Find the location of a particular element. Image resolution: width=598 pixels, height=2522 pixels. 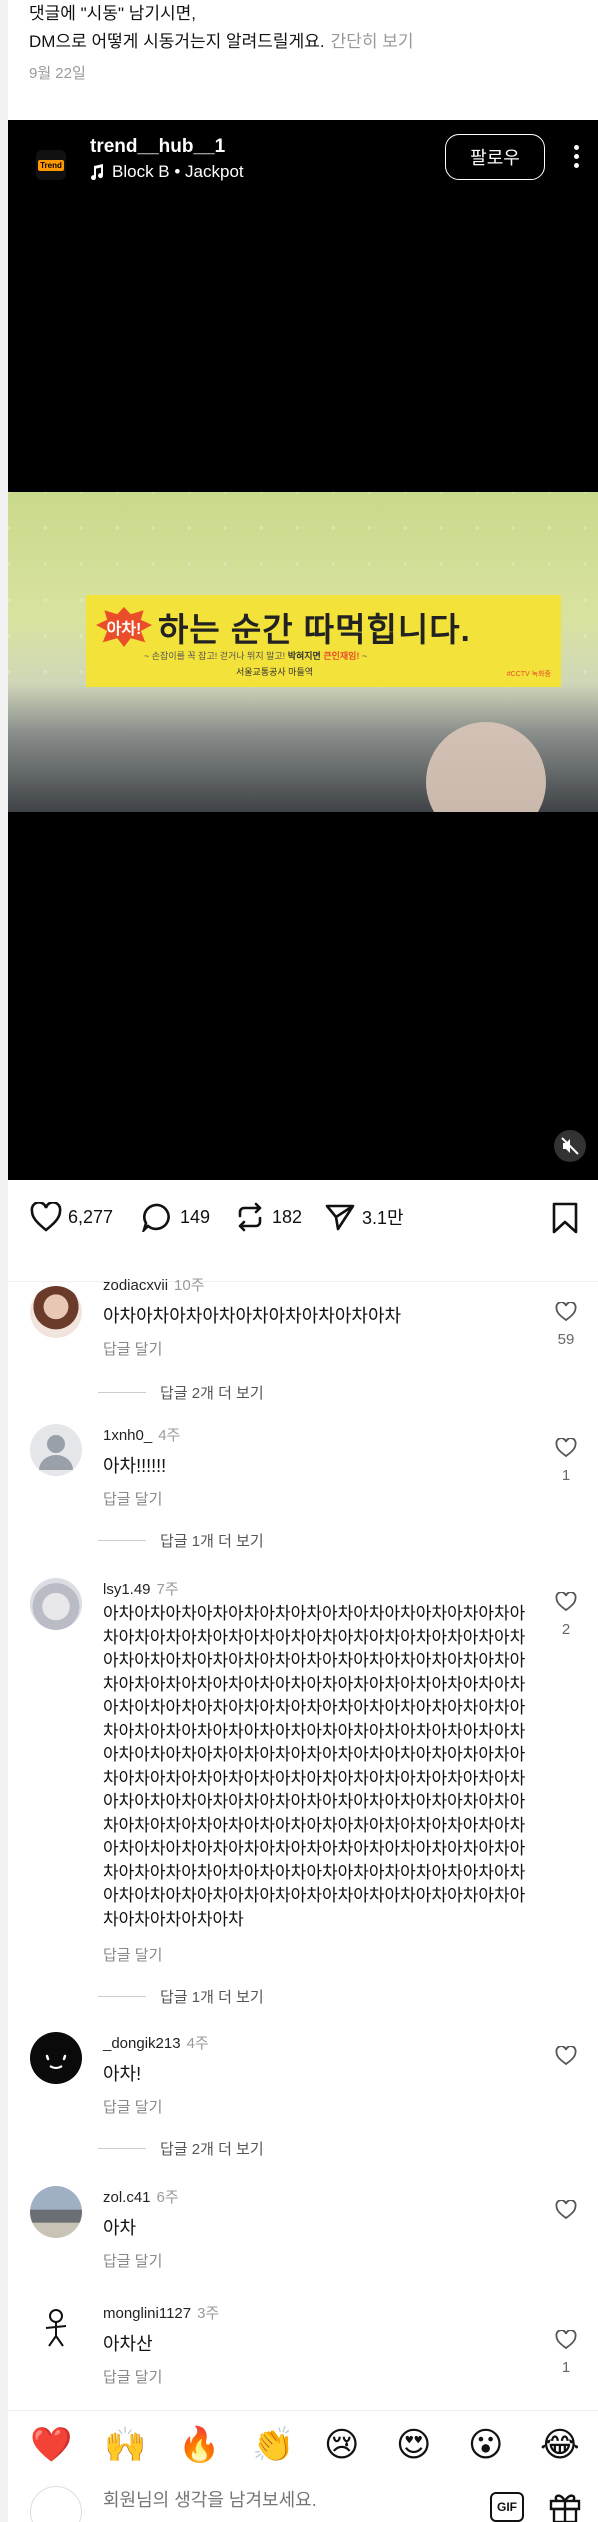

reel-music: Block B • Jackpot is located at coordinates (167, 172).